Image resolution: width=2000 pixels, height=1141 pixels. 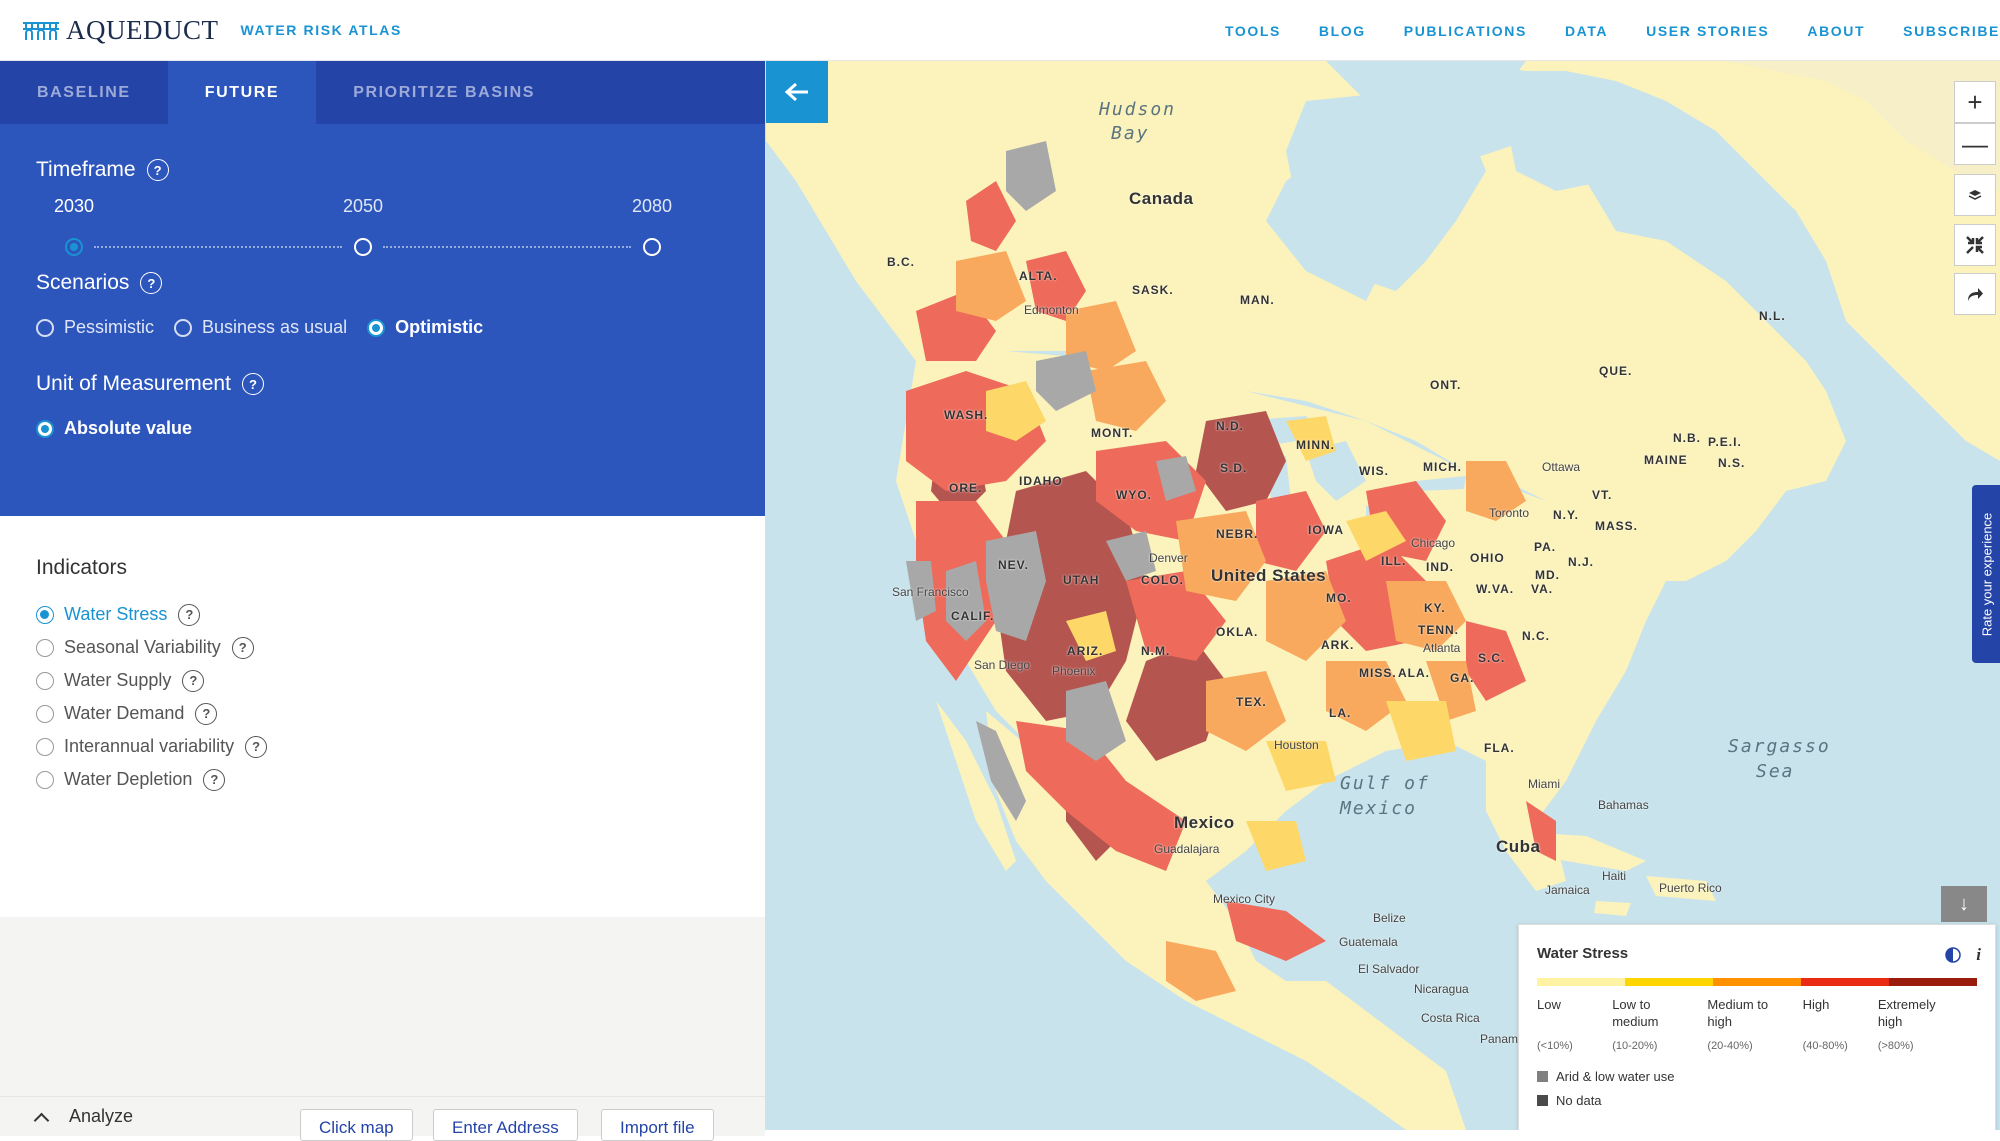 What do you see at coordinates (256, 746) in the screenshot?
I see `interannual-variability-help-icon: ?` at bounding box center [256, 746].